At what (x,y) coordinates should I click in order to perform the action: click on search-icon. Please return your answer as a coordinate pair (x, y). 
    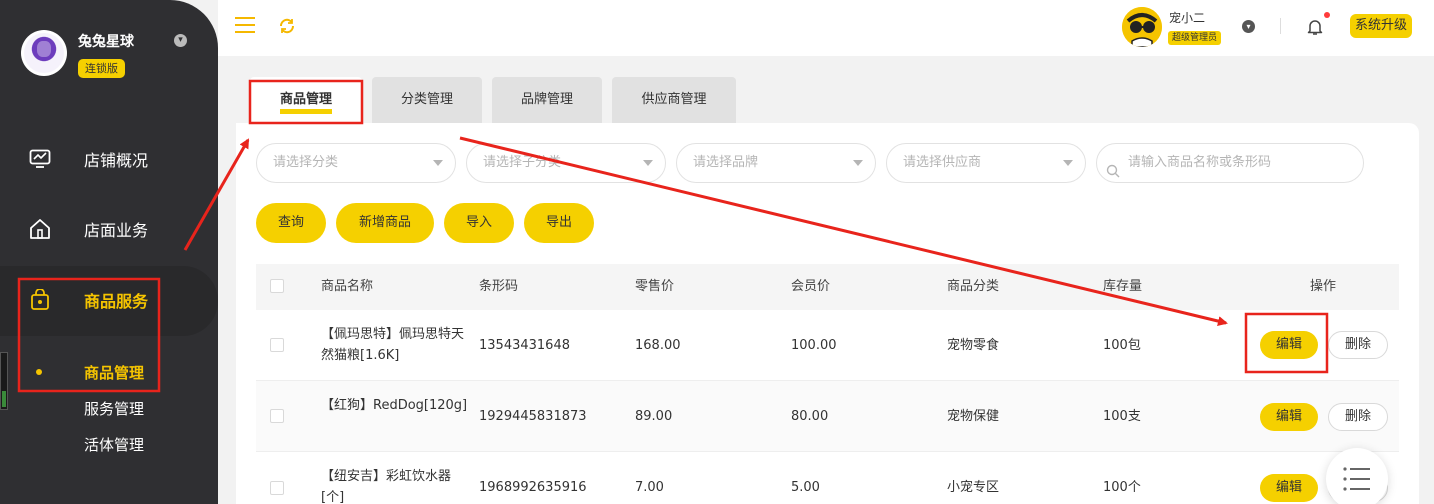
    Looking at the image, I should click on (1113, 167).